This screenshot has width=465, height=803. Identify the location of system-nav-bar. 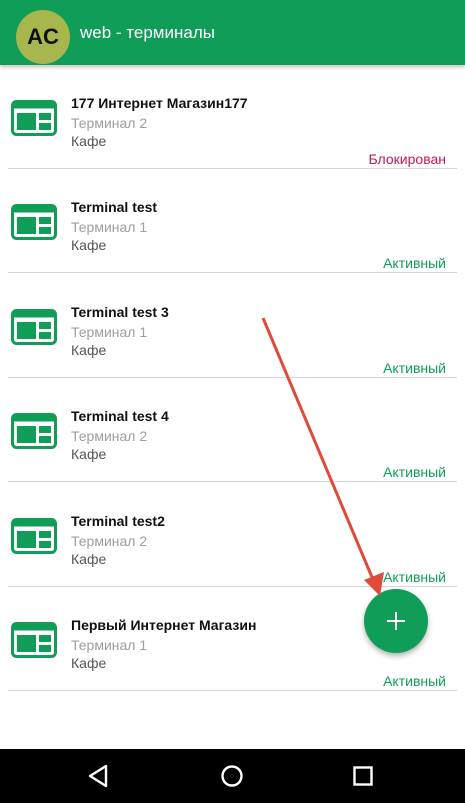
(232, 776).